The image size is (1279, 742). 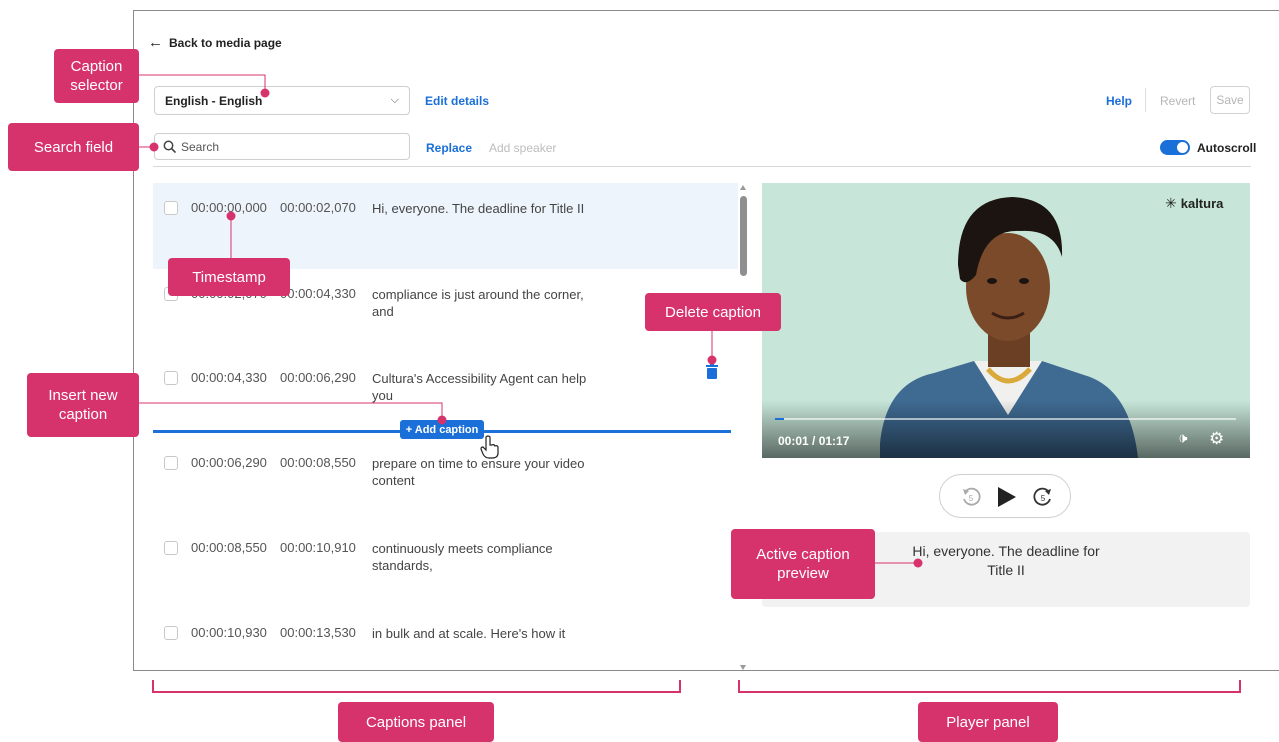 I want to click on callout-caption-selector: Caption selector, so click(x=96, y=76).